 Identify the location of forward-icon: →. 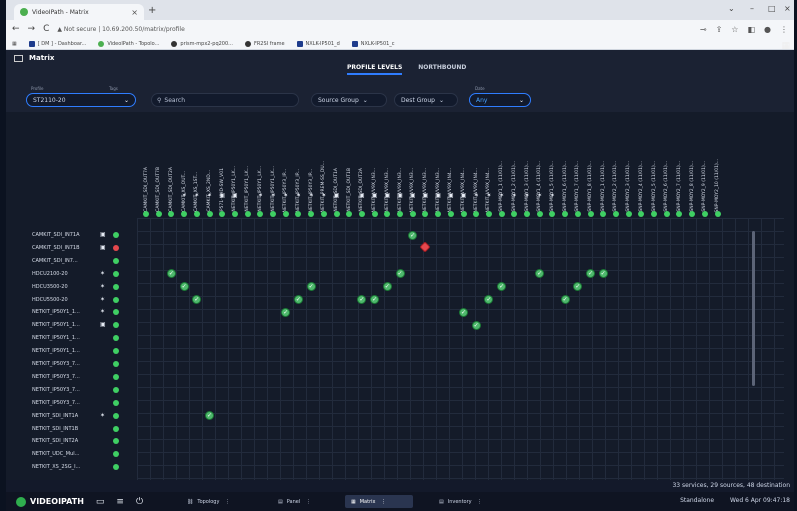
(32, 29).